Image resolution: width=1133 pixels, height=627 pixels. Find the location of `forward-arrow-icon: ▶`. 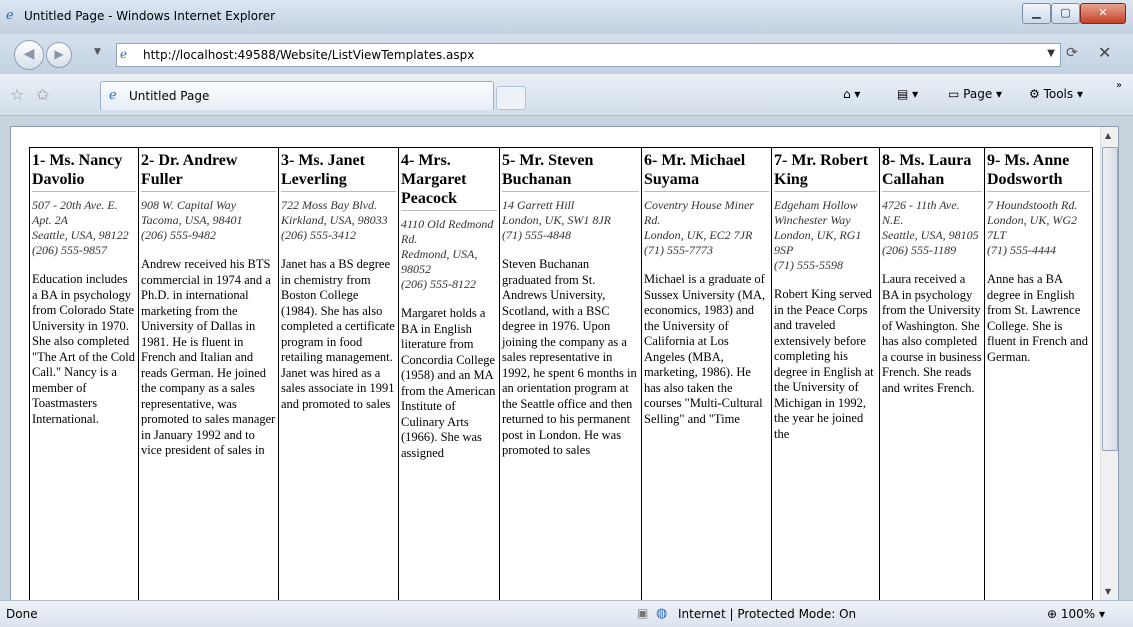

forward-arrow-icon: ▶ is located at coordinates (59, 54).